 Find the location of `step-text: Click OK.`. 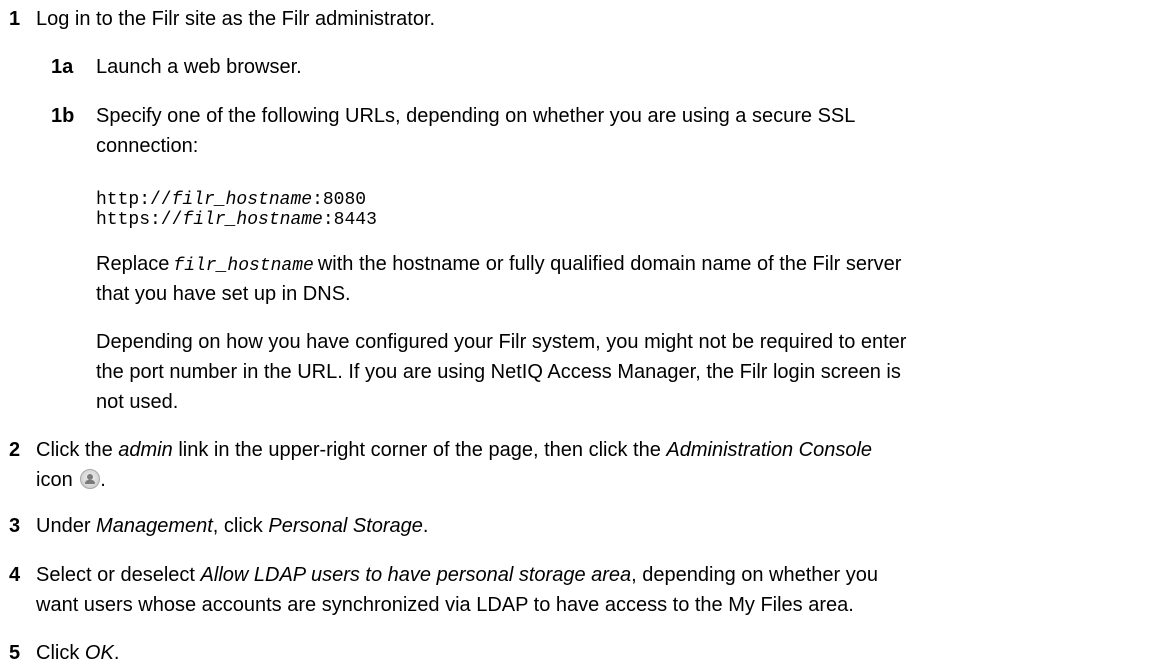

step-text: Click OK. is located at coordinates (78, 653).